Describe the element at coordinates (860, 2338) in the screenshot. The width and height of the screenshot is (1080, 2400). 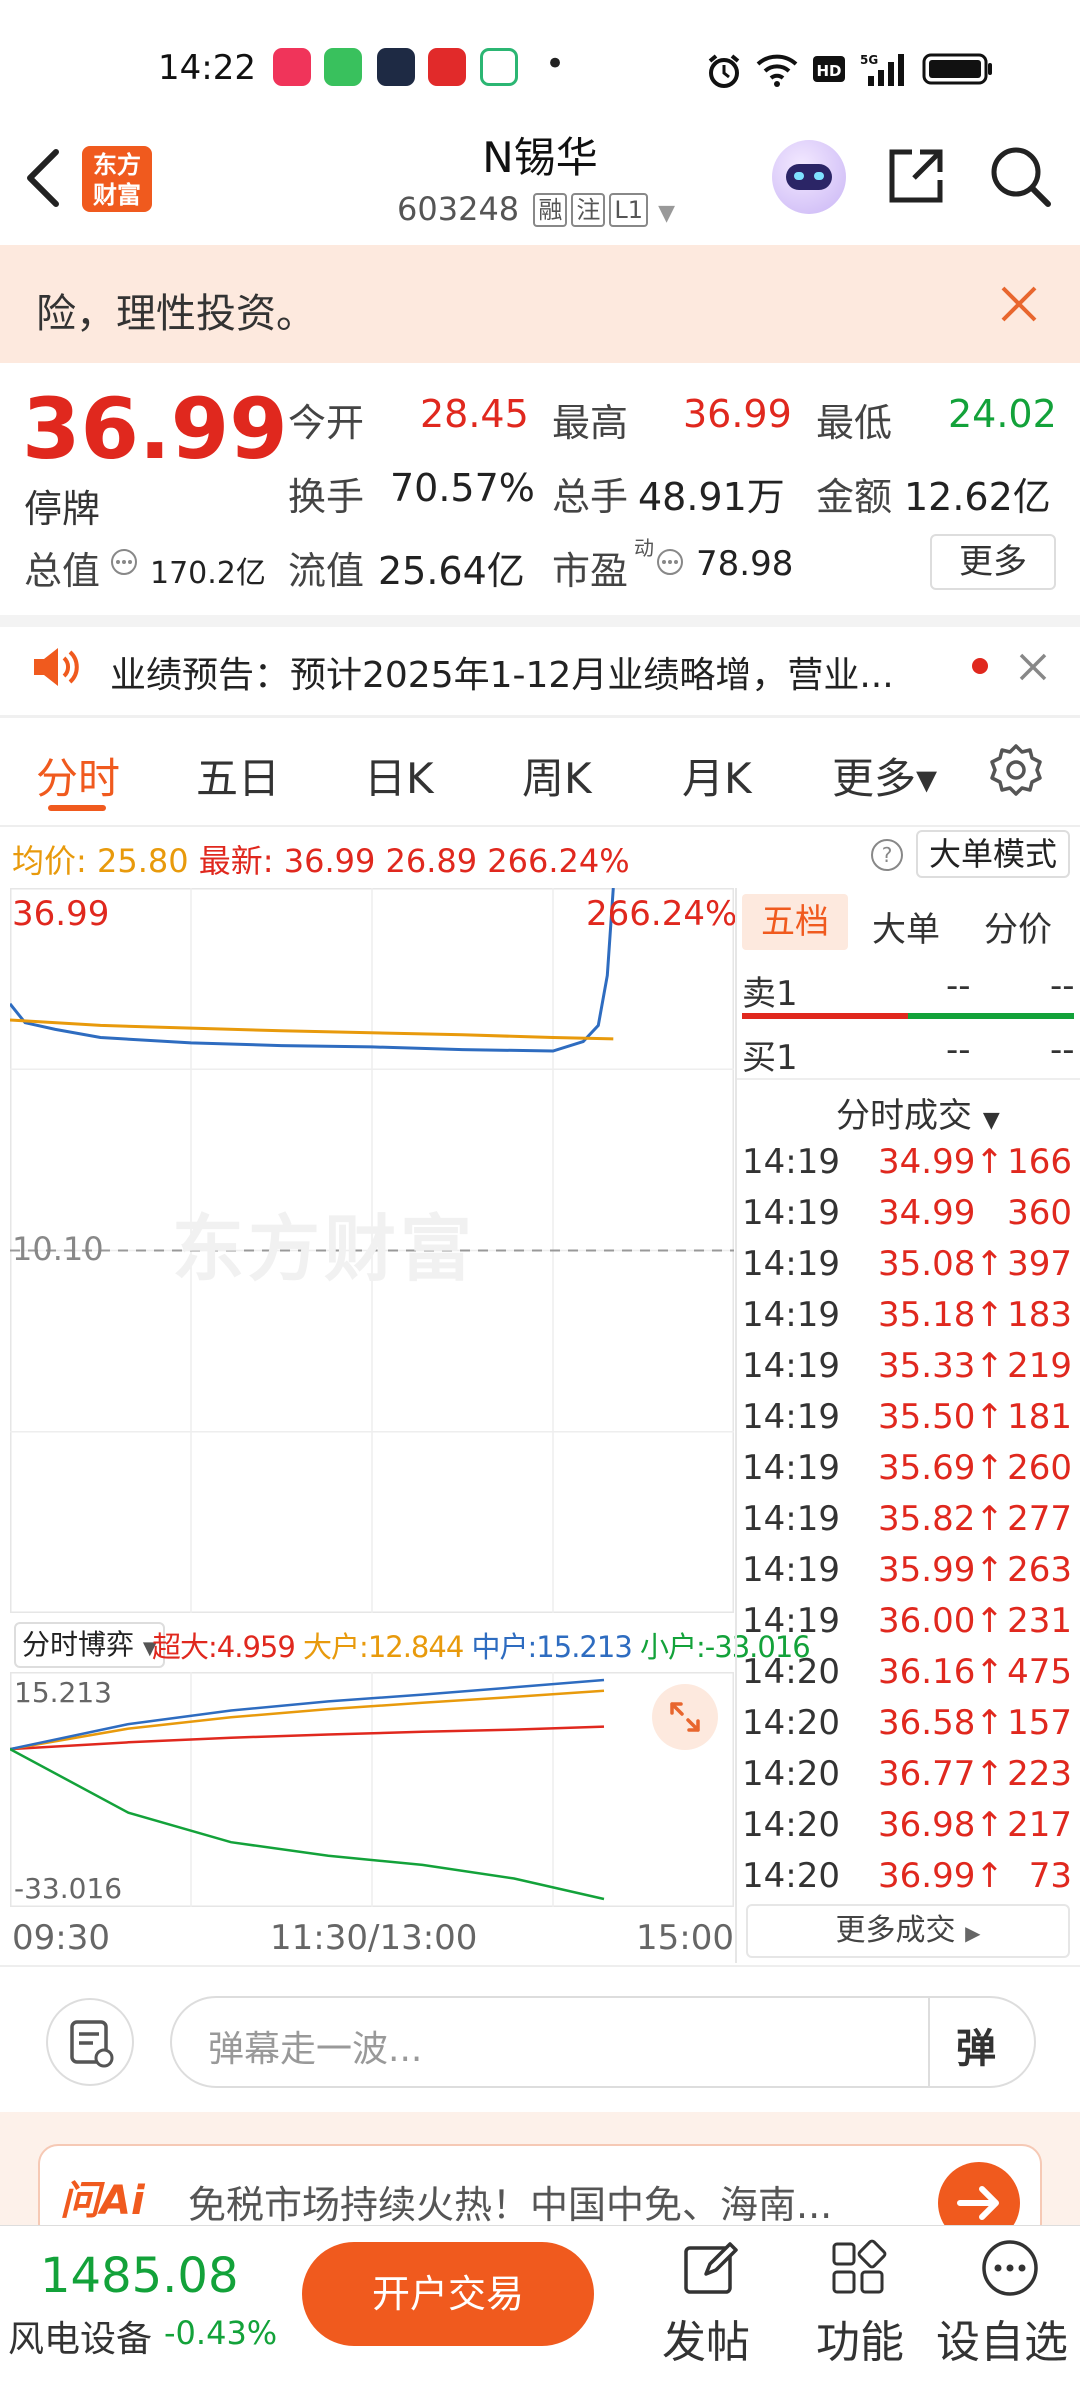
I see `functions-button: 功能` at that location.